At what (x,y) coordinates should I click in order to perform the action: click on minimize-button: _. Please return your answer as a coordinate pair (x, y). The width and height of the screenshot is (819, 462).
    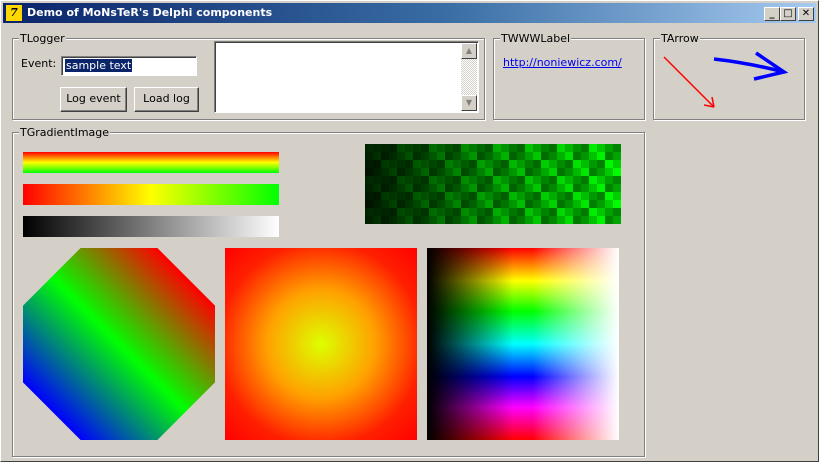
    Looking at the image, I should click on (772, 14).